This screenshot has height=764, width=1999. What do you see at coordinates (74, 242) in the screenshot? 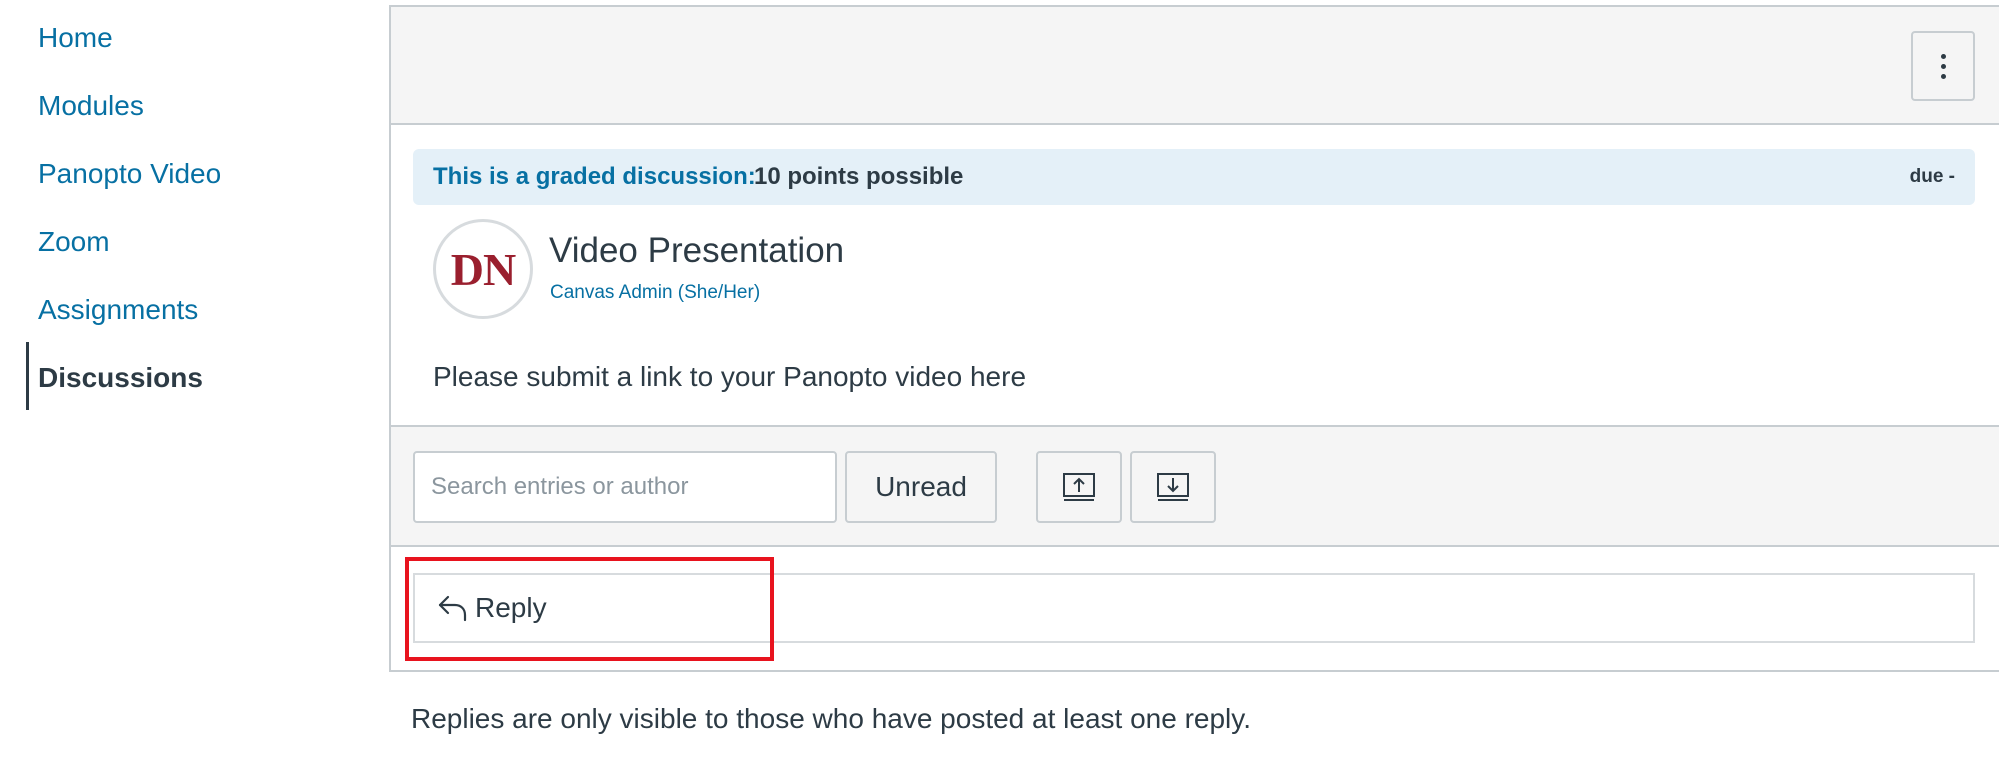
I see `nav-item-zoom: Zoom` at bounding box center [74, 242].